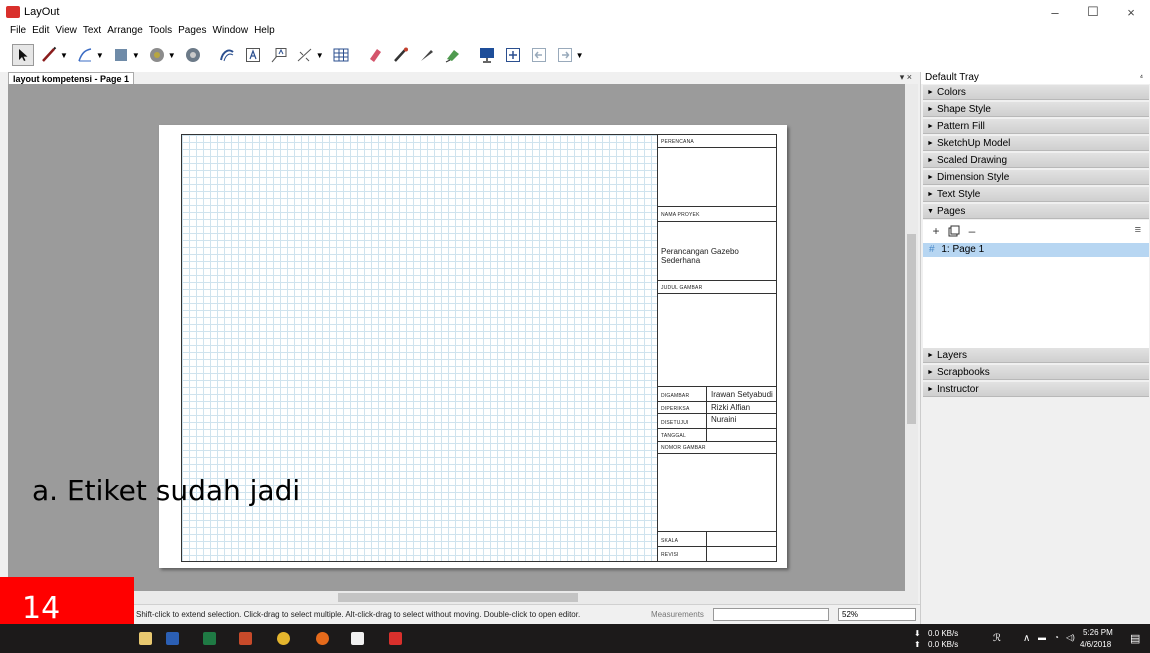 Image resolution: width=1150 pixels, height=653 pixels. I want to click on eraser-tool-icon, so click(375, 55).